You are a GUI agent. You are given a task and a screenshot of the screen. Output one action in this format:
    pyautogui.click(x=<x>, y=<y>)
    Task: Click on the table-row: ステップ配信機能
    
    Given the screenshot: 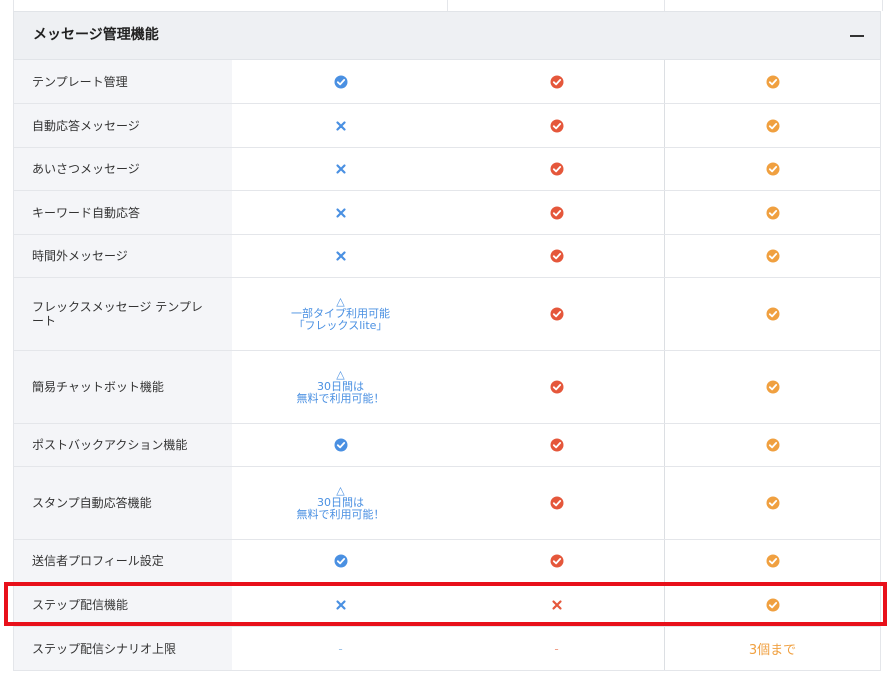 What is the action you would take?
    pyautogui.click(x=447, y=605)
    